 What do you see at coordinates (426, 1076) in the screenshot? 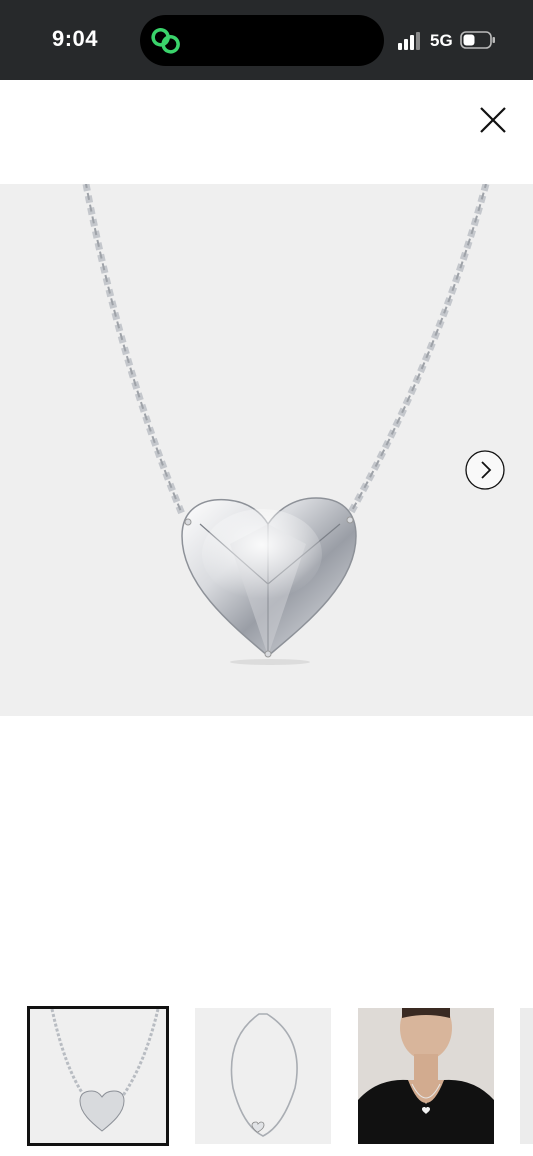
I see `thumbnail-model-wearing` at bounding box center [426, 1076].